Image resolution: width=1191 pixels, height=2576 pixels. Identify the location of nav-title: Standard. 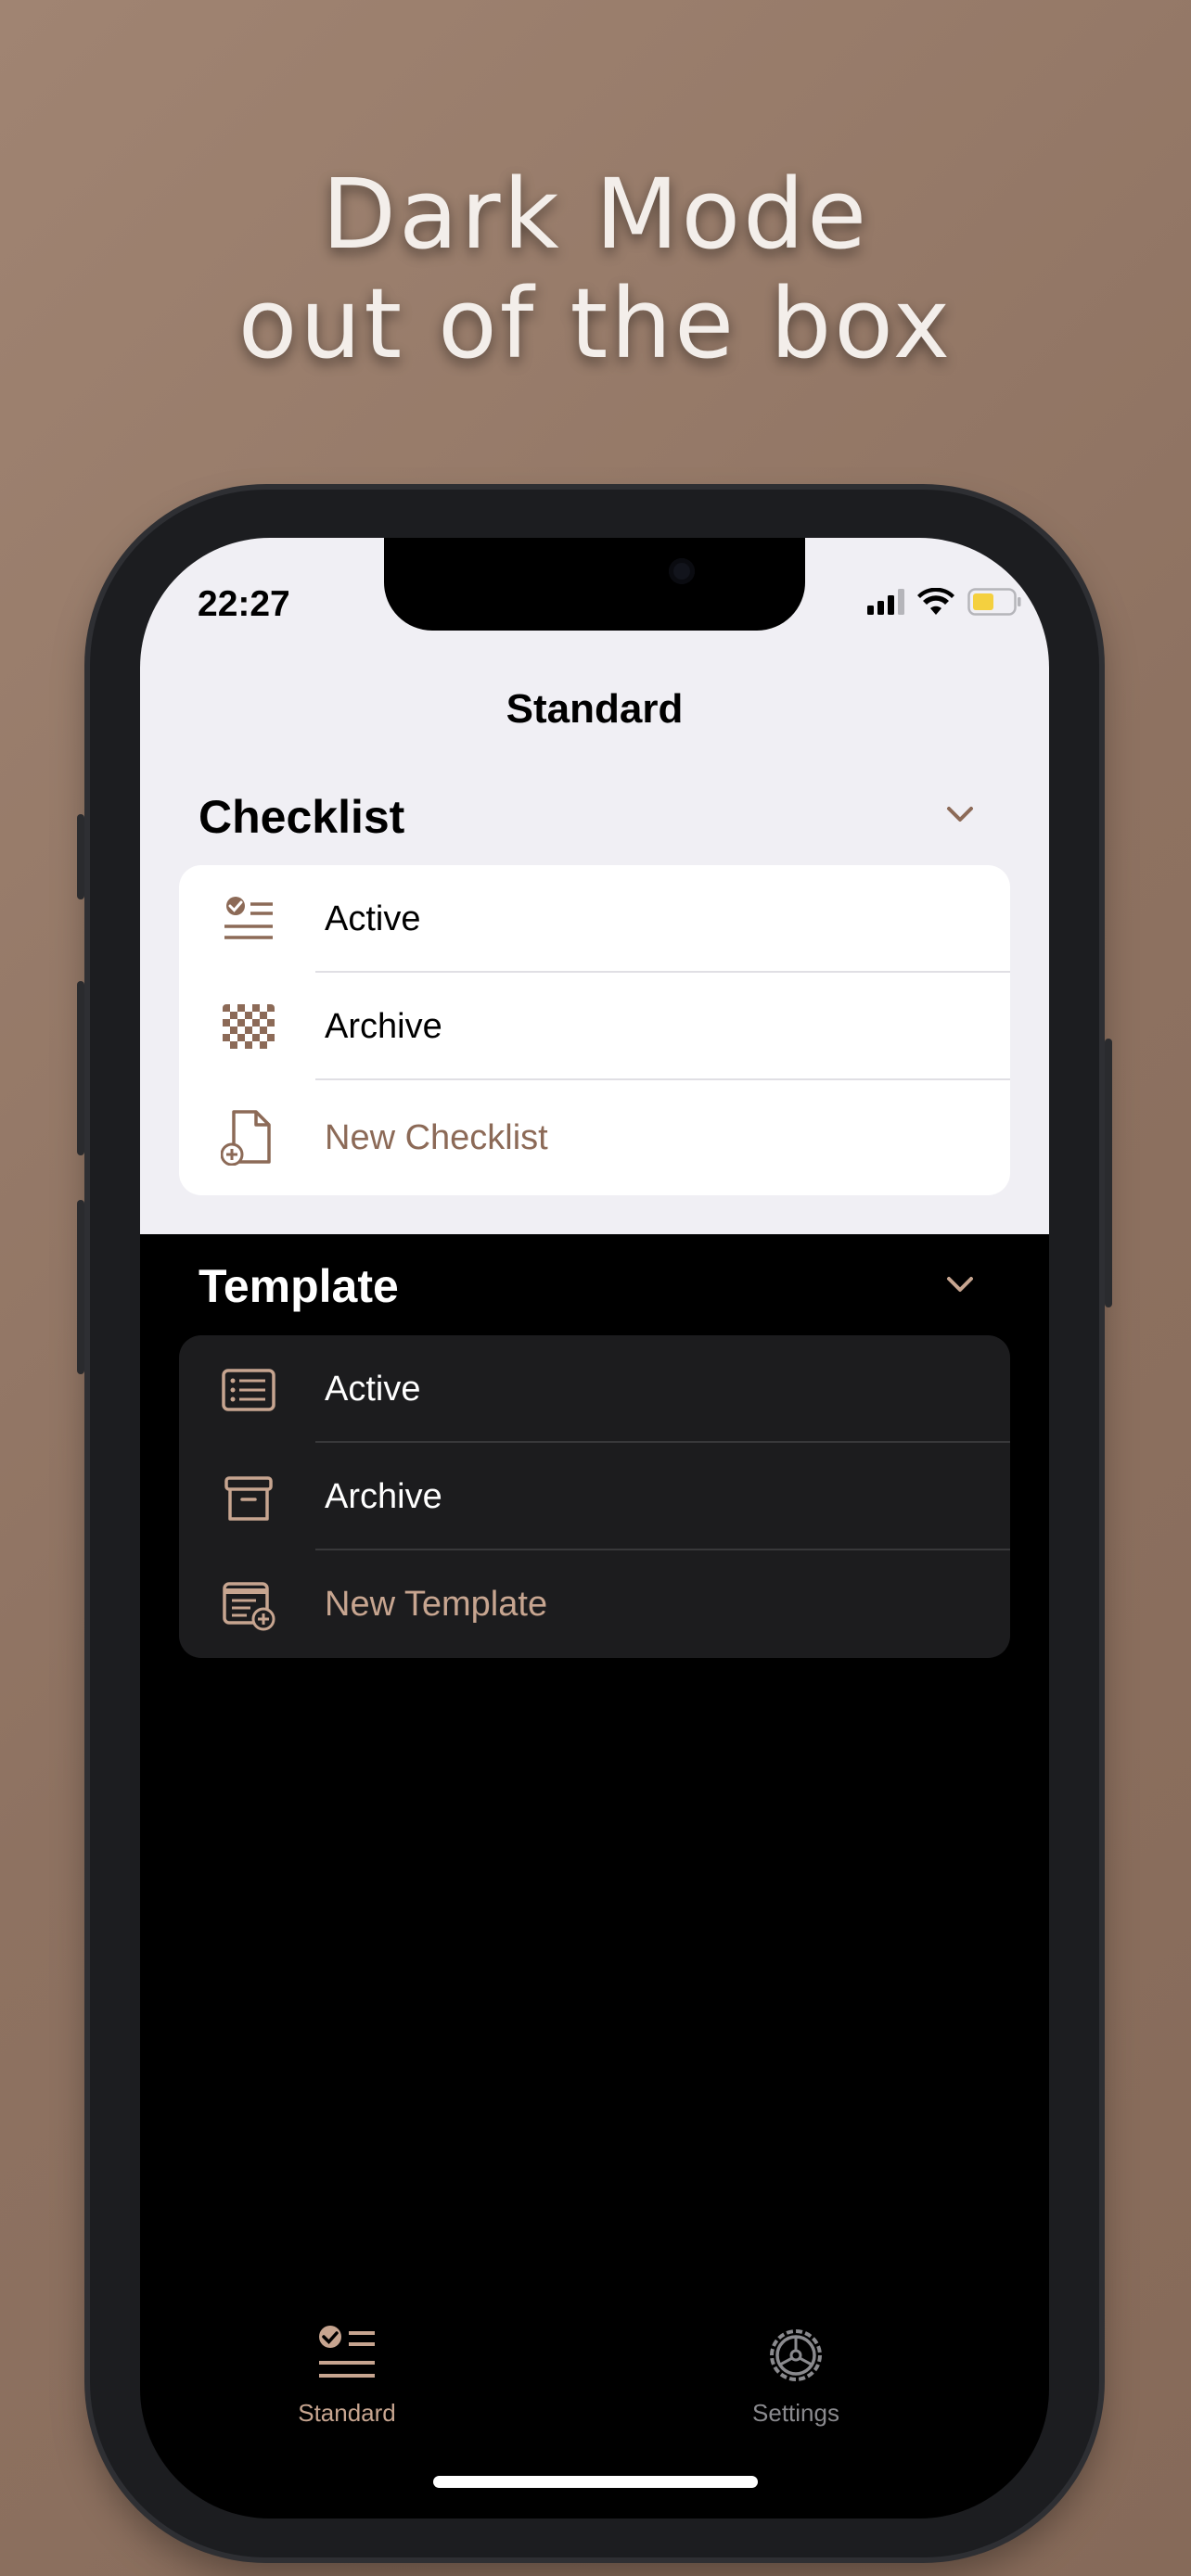
(595, 709).